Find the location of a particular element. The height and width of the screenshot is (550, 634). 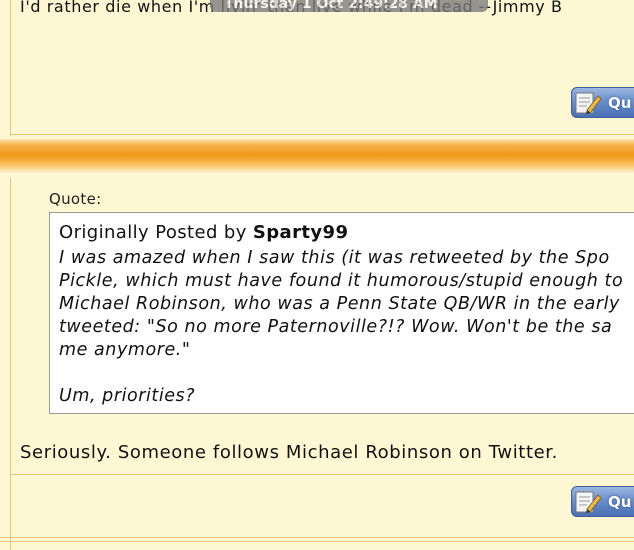

quote-prefix: Originally Posted by is located at coordinates (153, 232).